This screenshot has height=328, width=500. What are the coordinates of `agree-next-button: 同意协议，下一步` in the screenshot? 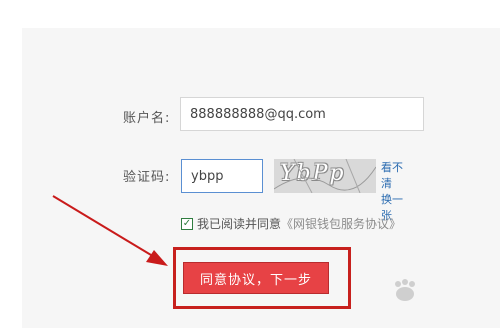 It's located at (256, 278).